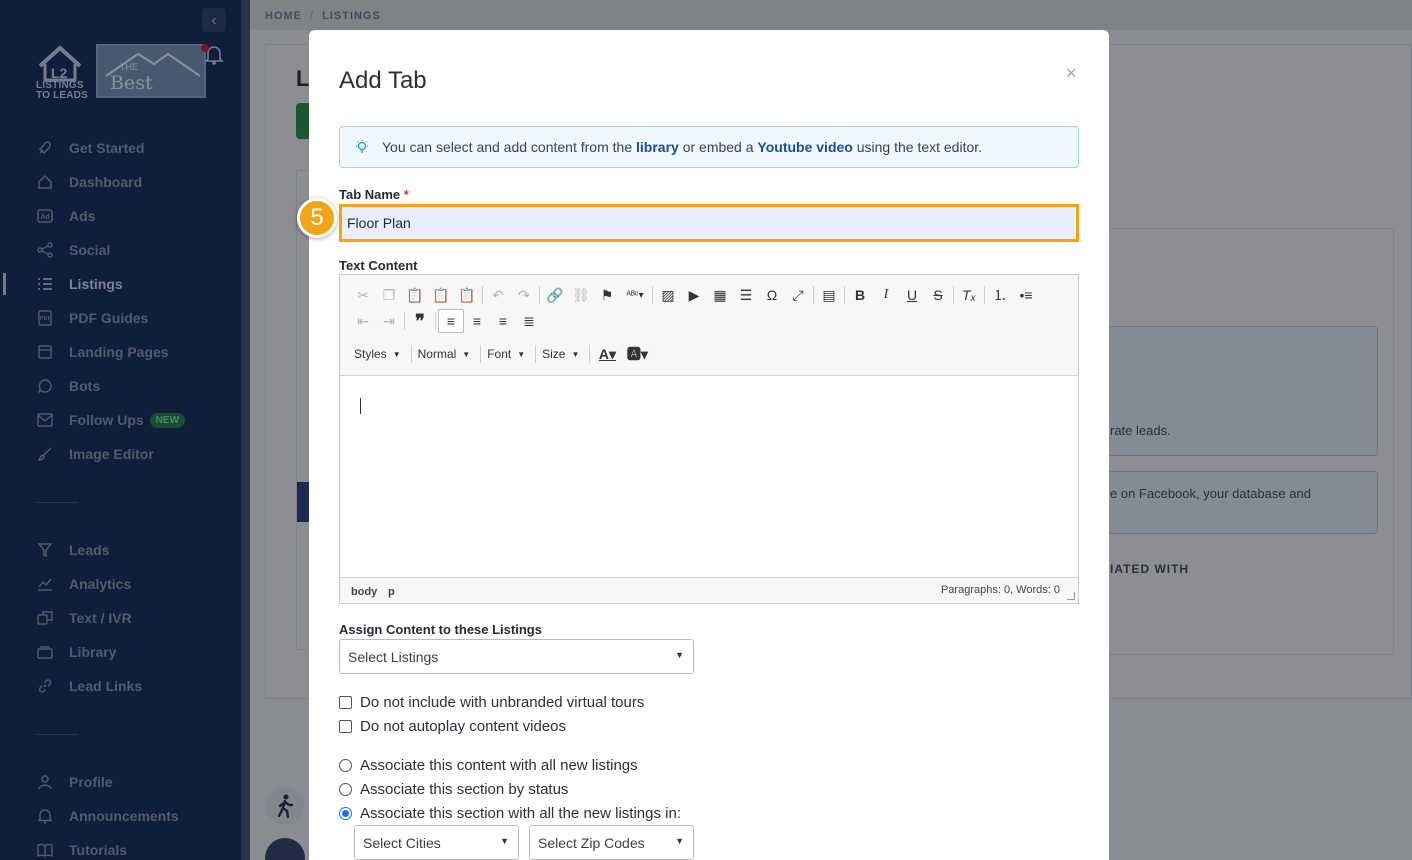 Image resolution: width=1412 pixels, height=860 pixels. Describe the element at coordinates (637, 354) in the screenshot. I see `background-color-icon: 🅰▾` at that location.